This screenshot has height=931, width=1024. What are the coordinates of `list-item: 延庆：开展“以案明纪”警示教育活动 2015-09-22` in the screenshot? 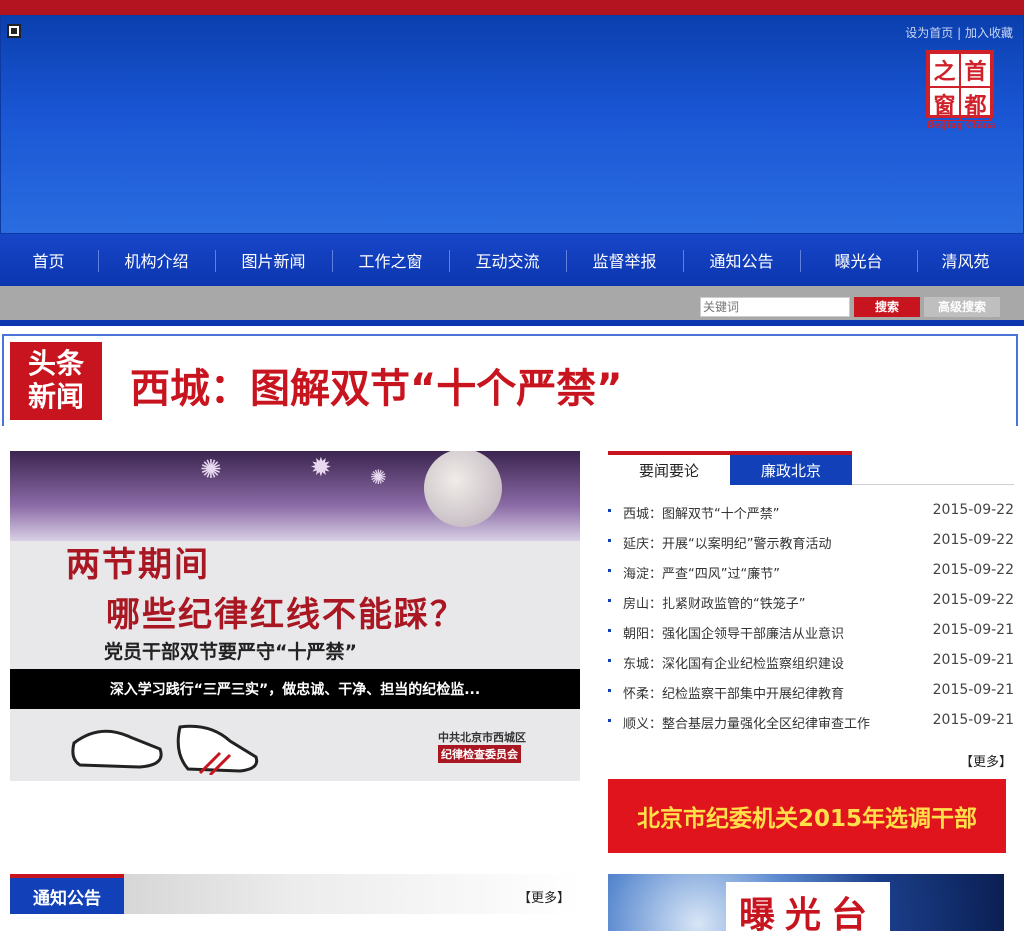 It's located at (811, 542).